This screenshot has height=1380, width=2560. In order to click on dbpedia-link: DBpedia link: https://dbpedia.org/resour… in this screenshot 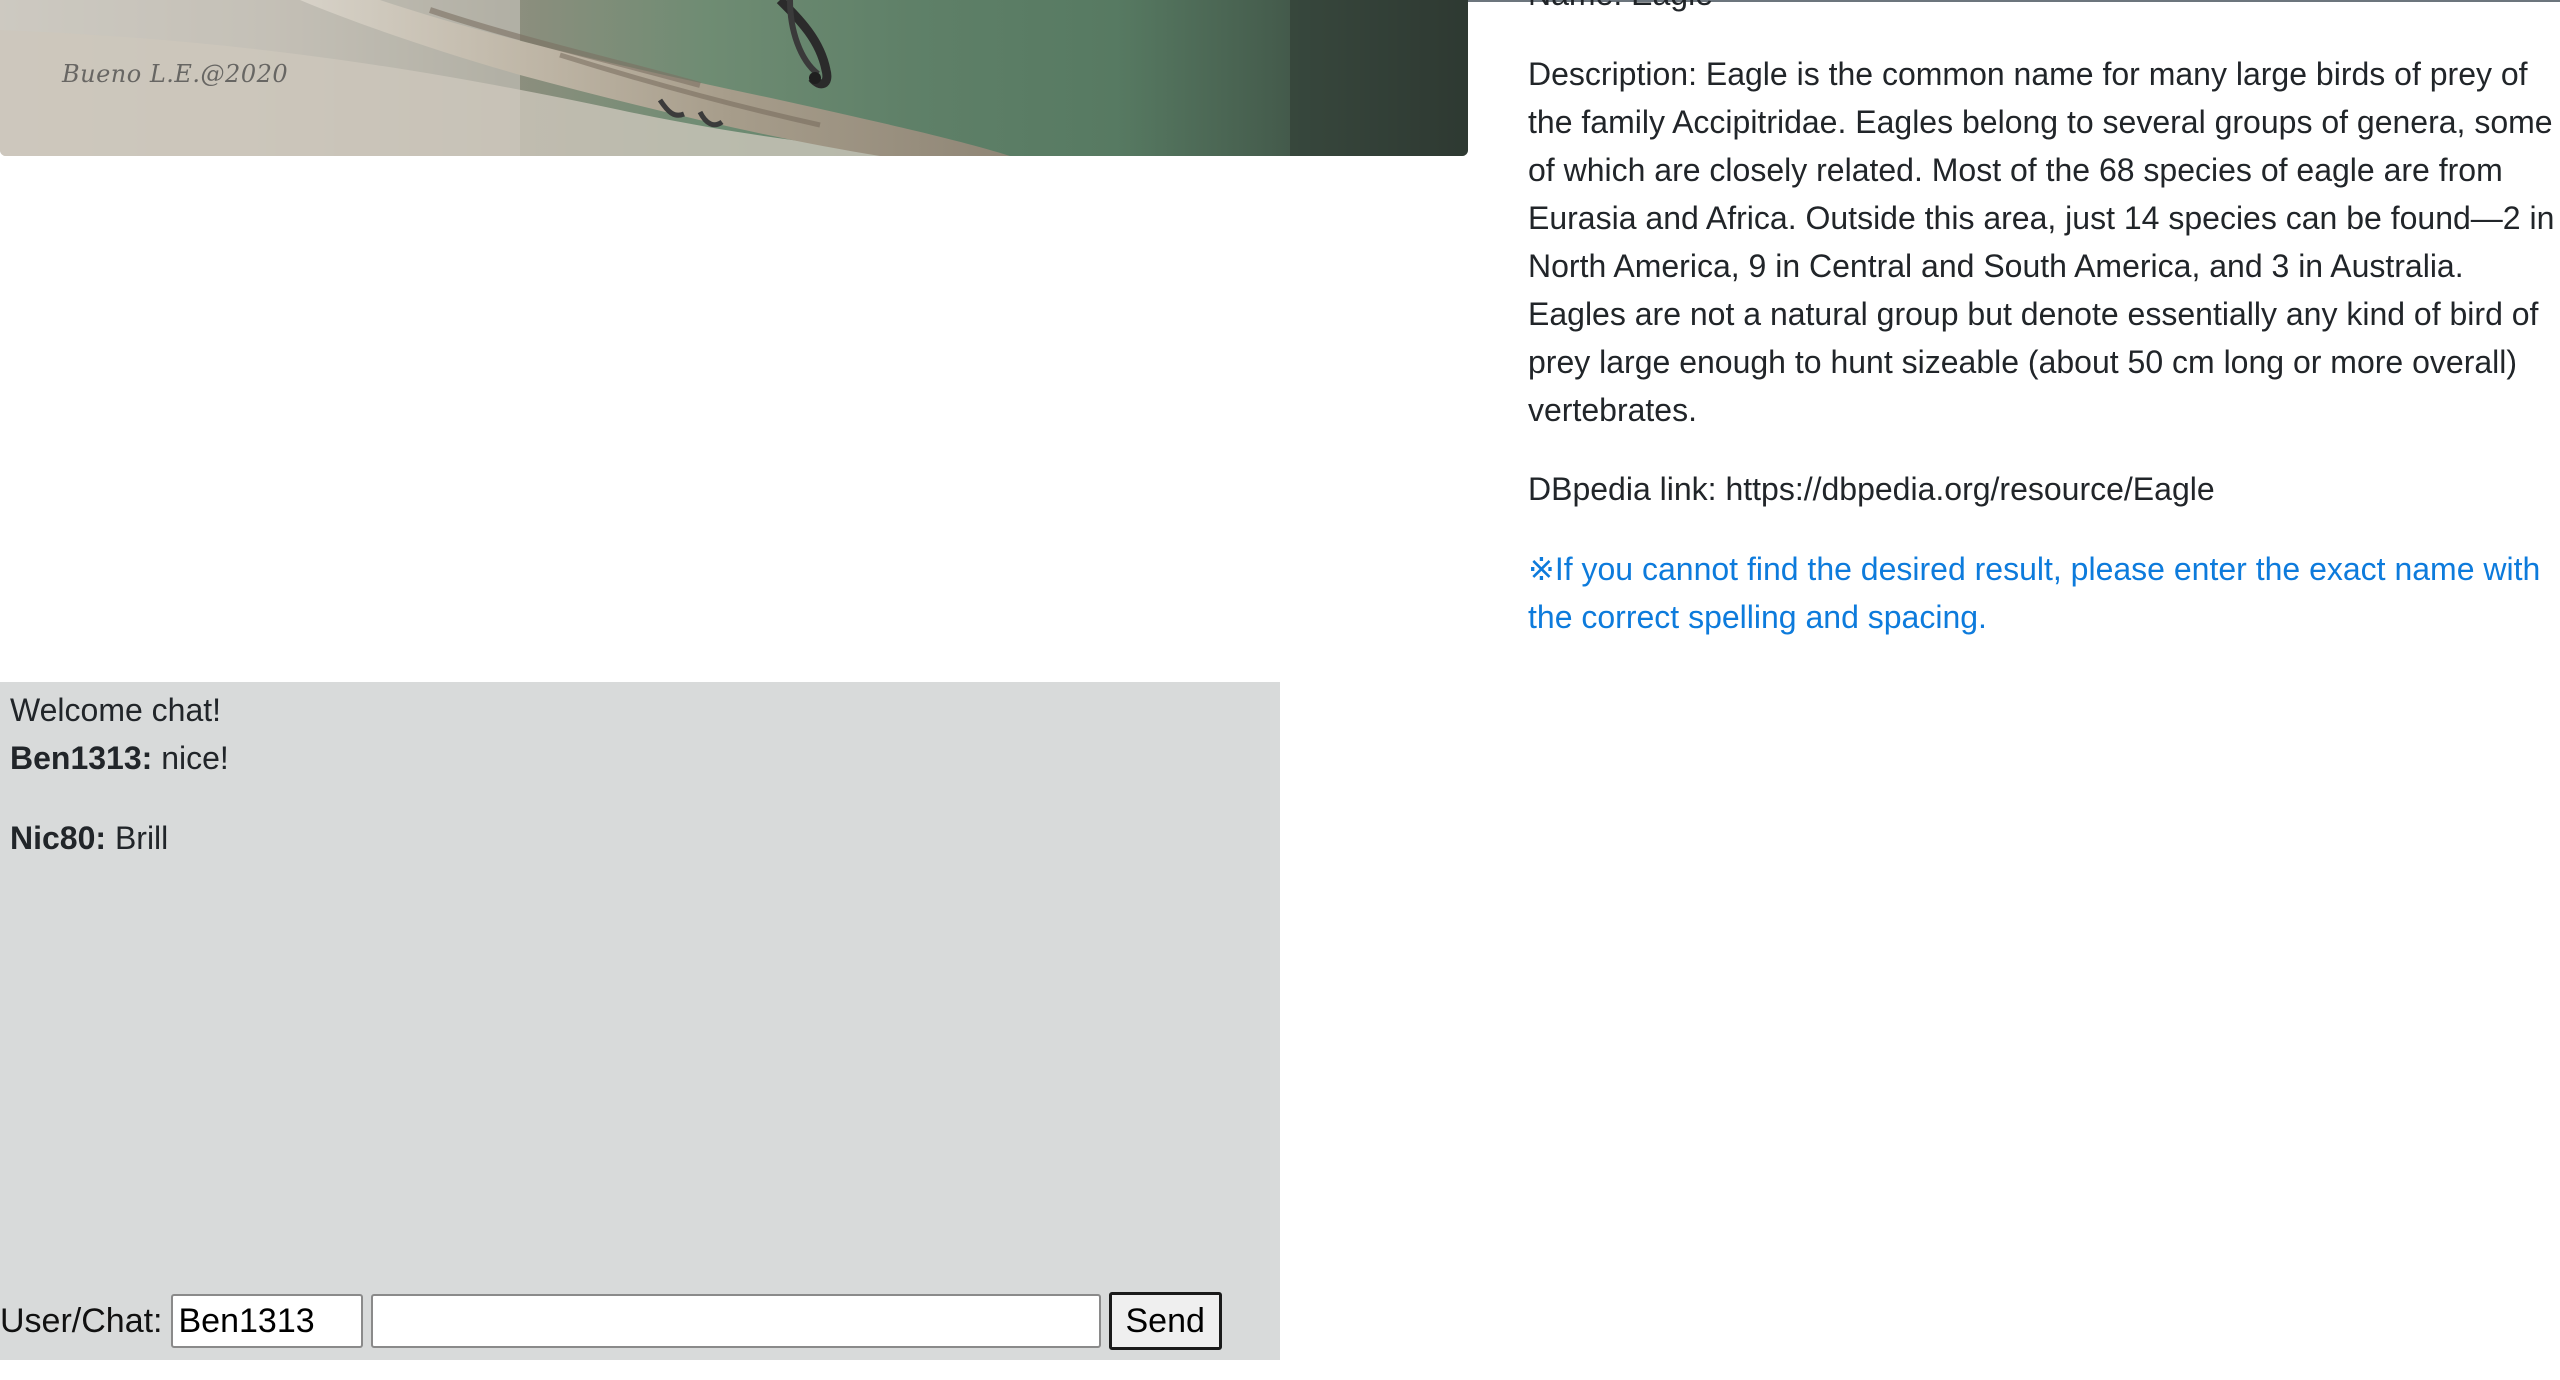, I will do `click(1871, 489)`.